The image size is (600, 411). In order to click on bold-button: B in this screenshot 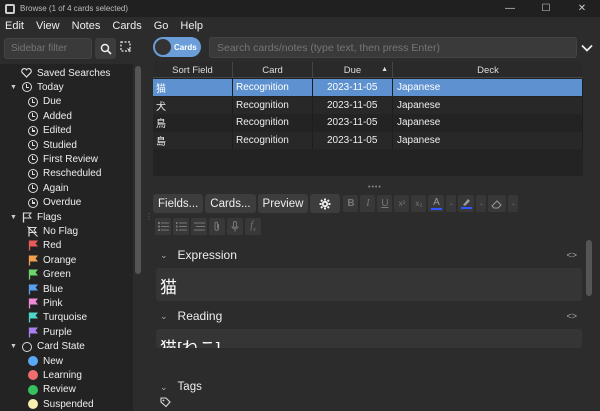, I will do `click(351, 203)`.